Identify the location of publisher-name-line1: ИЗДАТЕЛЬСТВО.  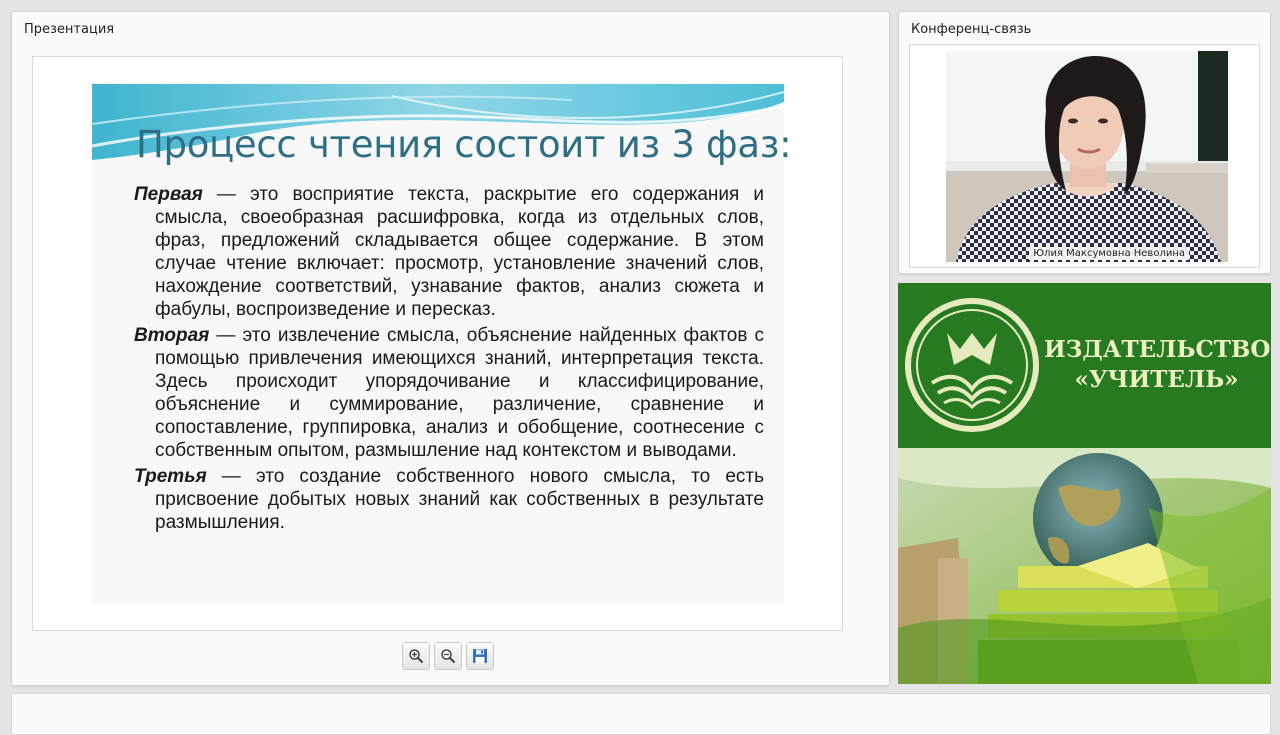
(1157, 349).